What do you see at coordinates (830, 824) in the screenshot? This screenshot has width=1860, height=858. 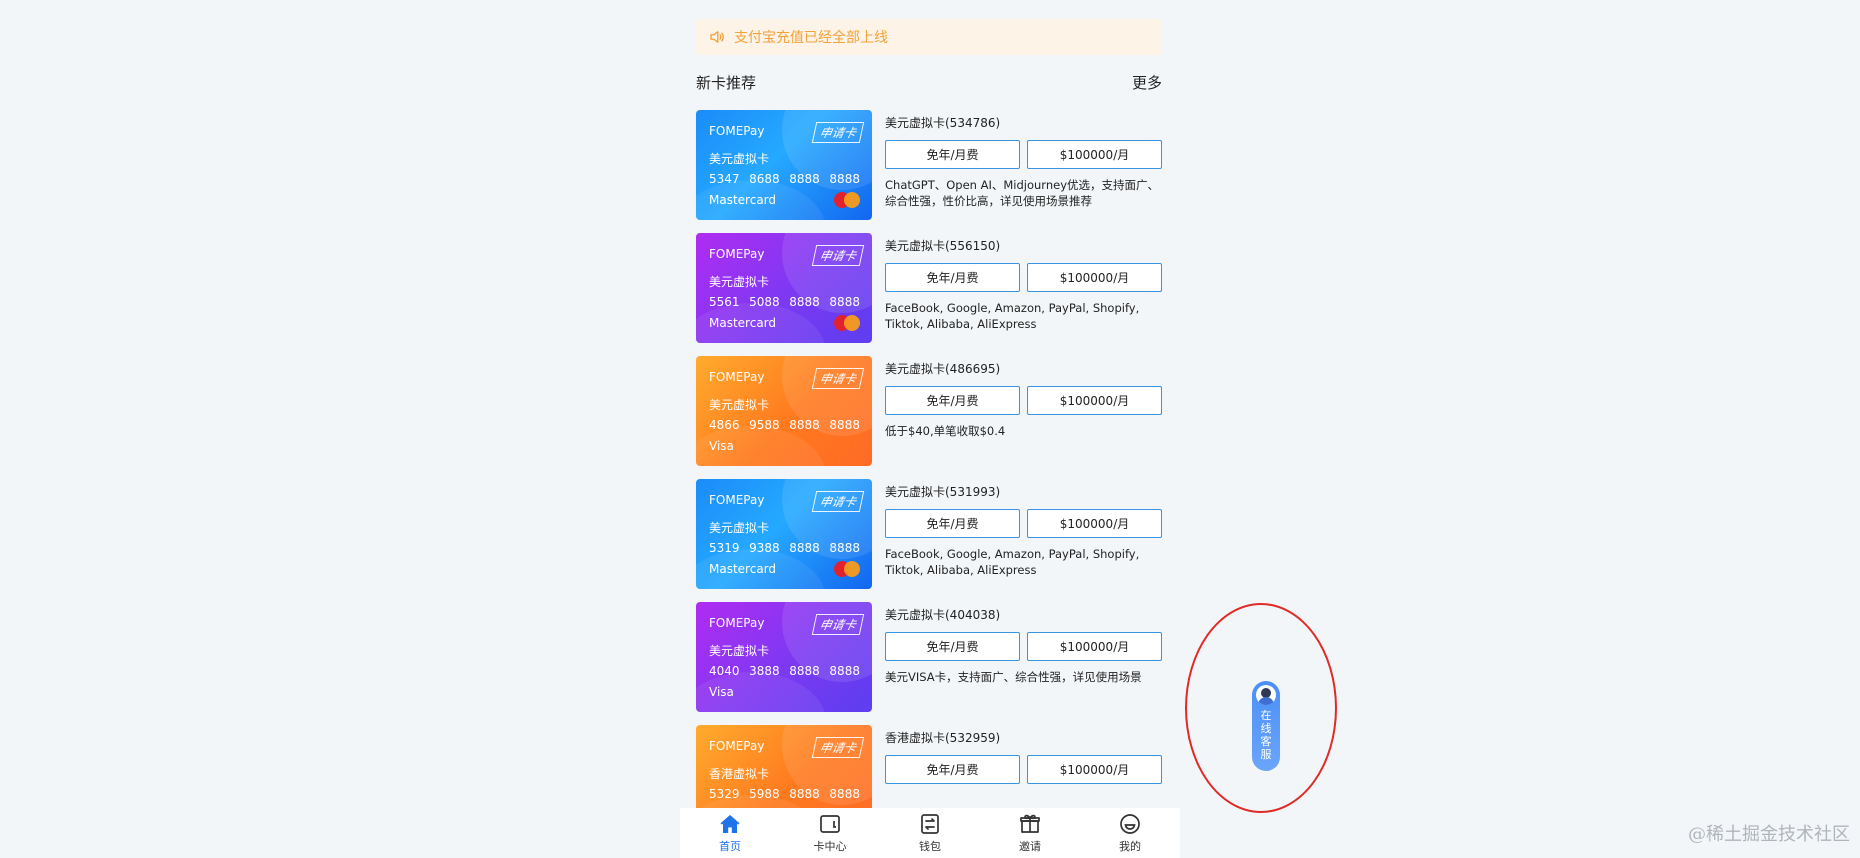 I see `wallet-card-icon` at bounding box center [830, 824].